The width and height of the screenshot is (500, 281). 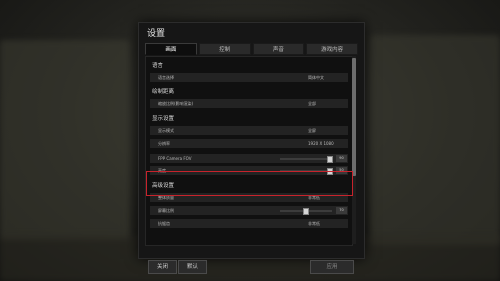 I want to click on section-language: 语言, so click(x=158, y=66).